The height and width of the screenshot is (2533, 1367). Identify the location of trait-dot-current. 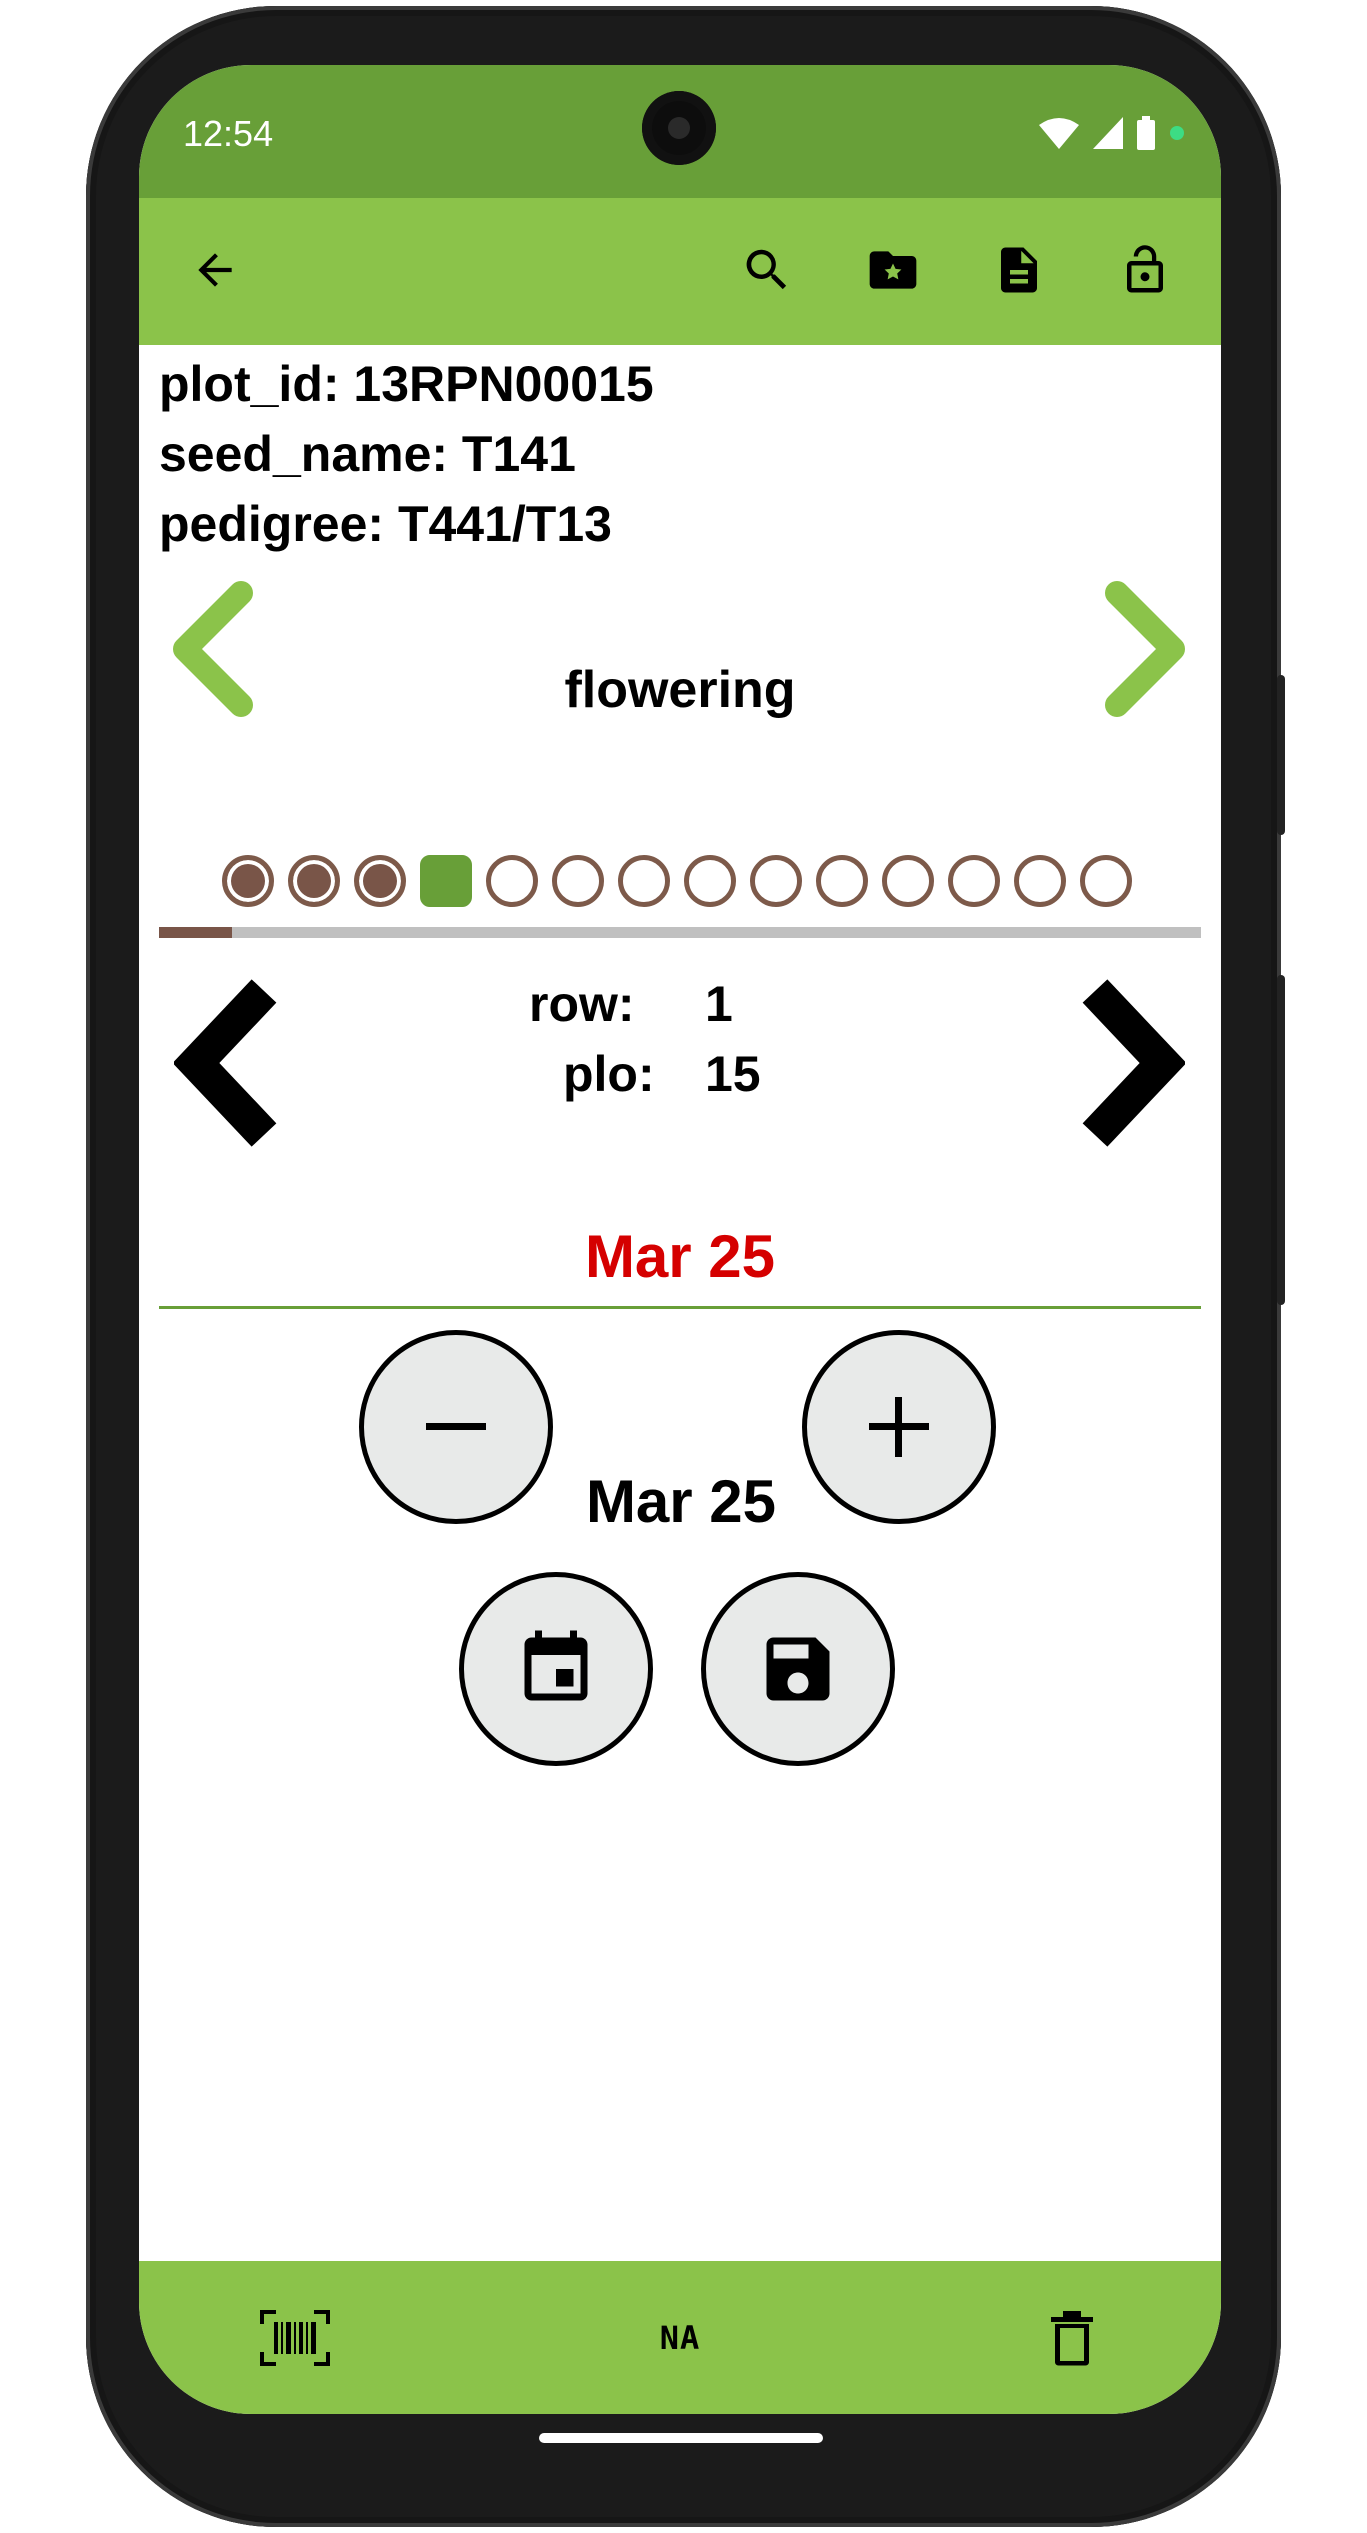
(446, 881).